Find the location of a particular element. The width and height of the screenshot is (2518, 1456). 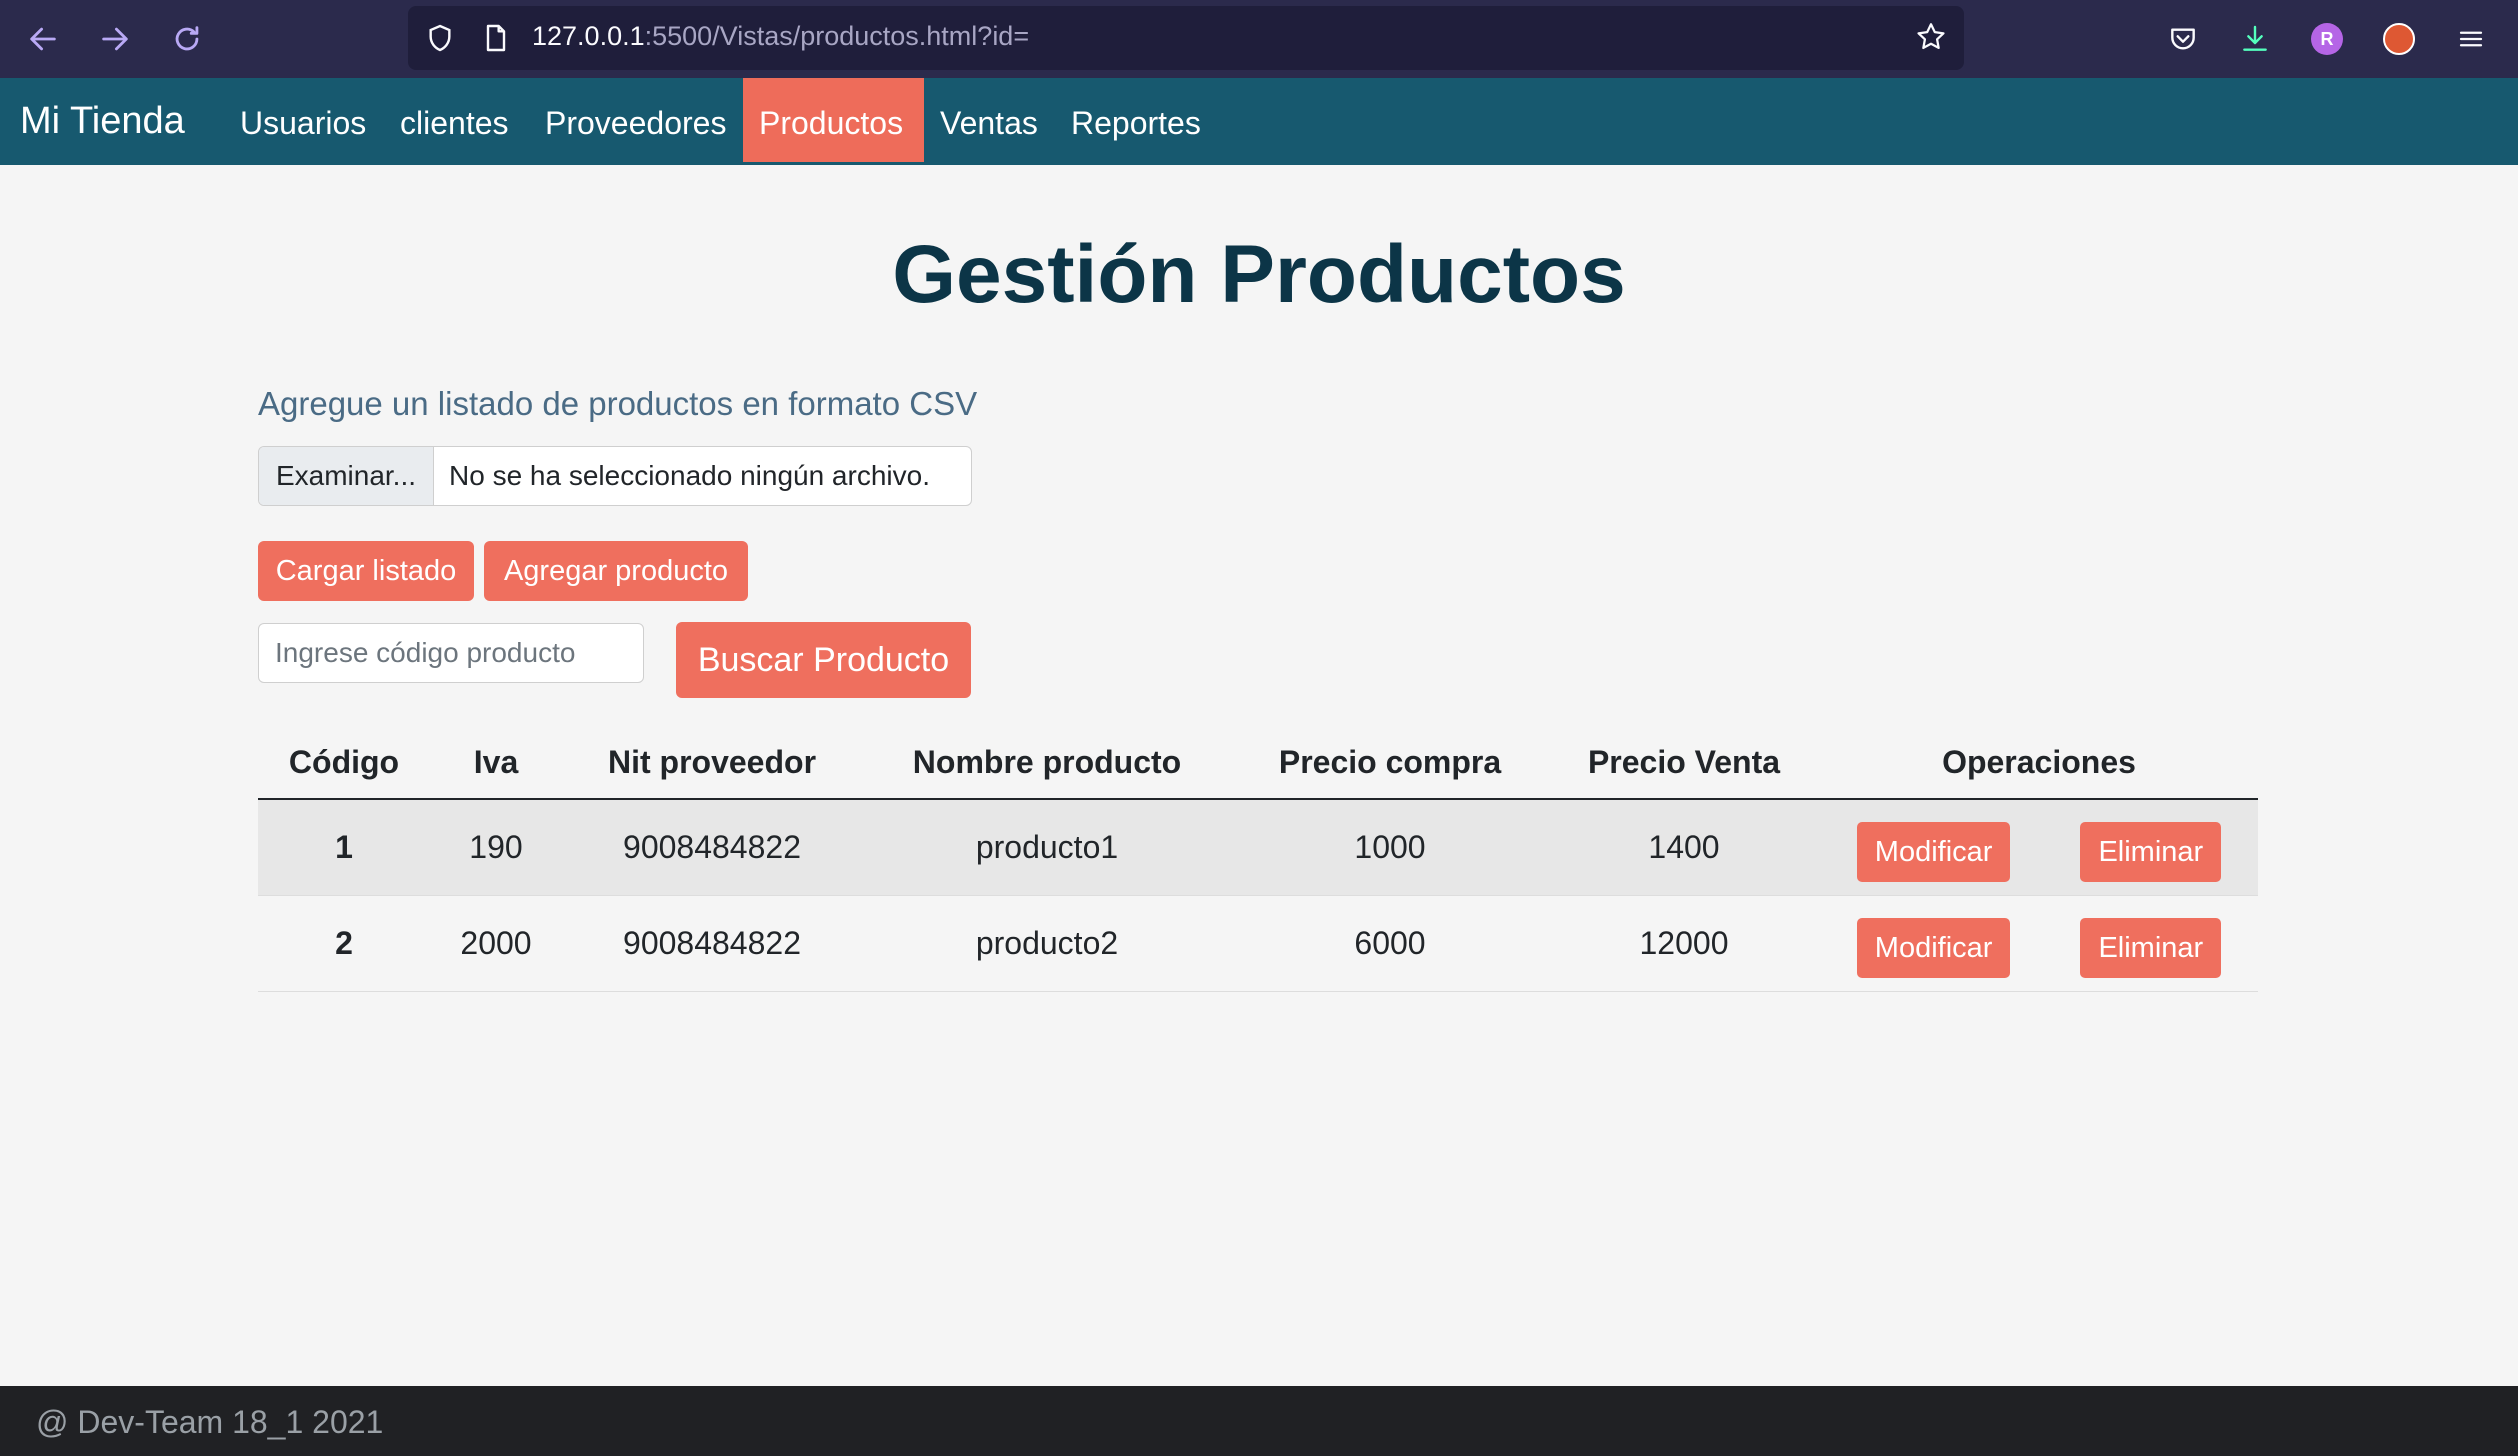

cell-precio-compra: 1000 is located at coordinates (1390, 847).